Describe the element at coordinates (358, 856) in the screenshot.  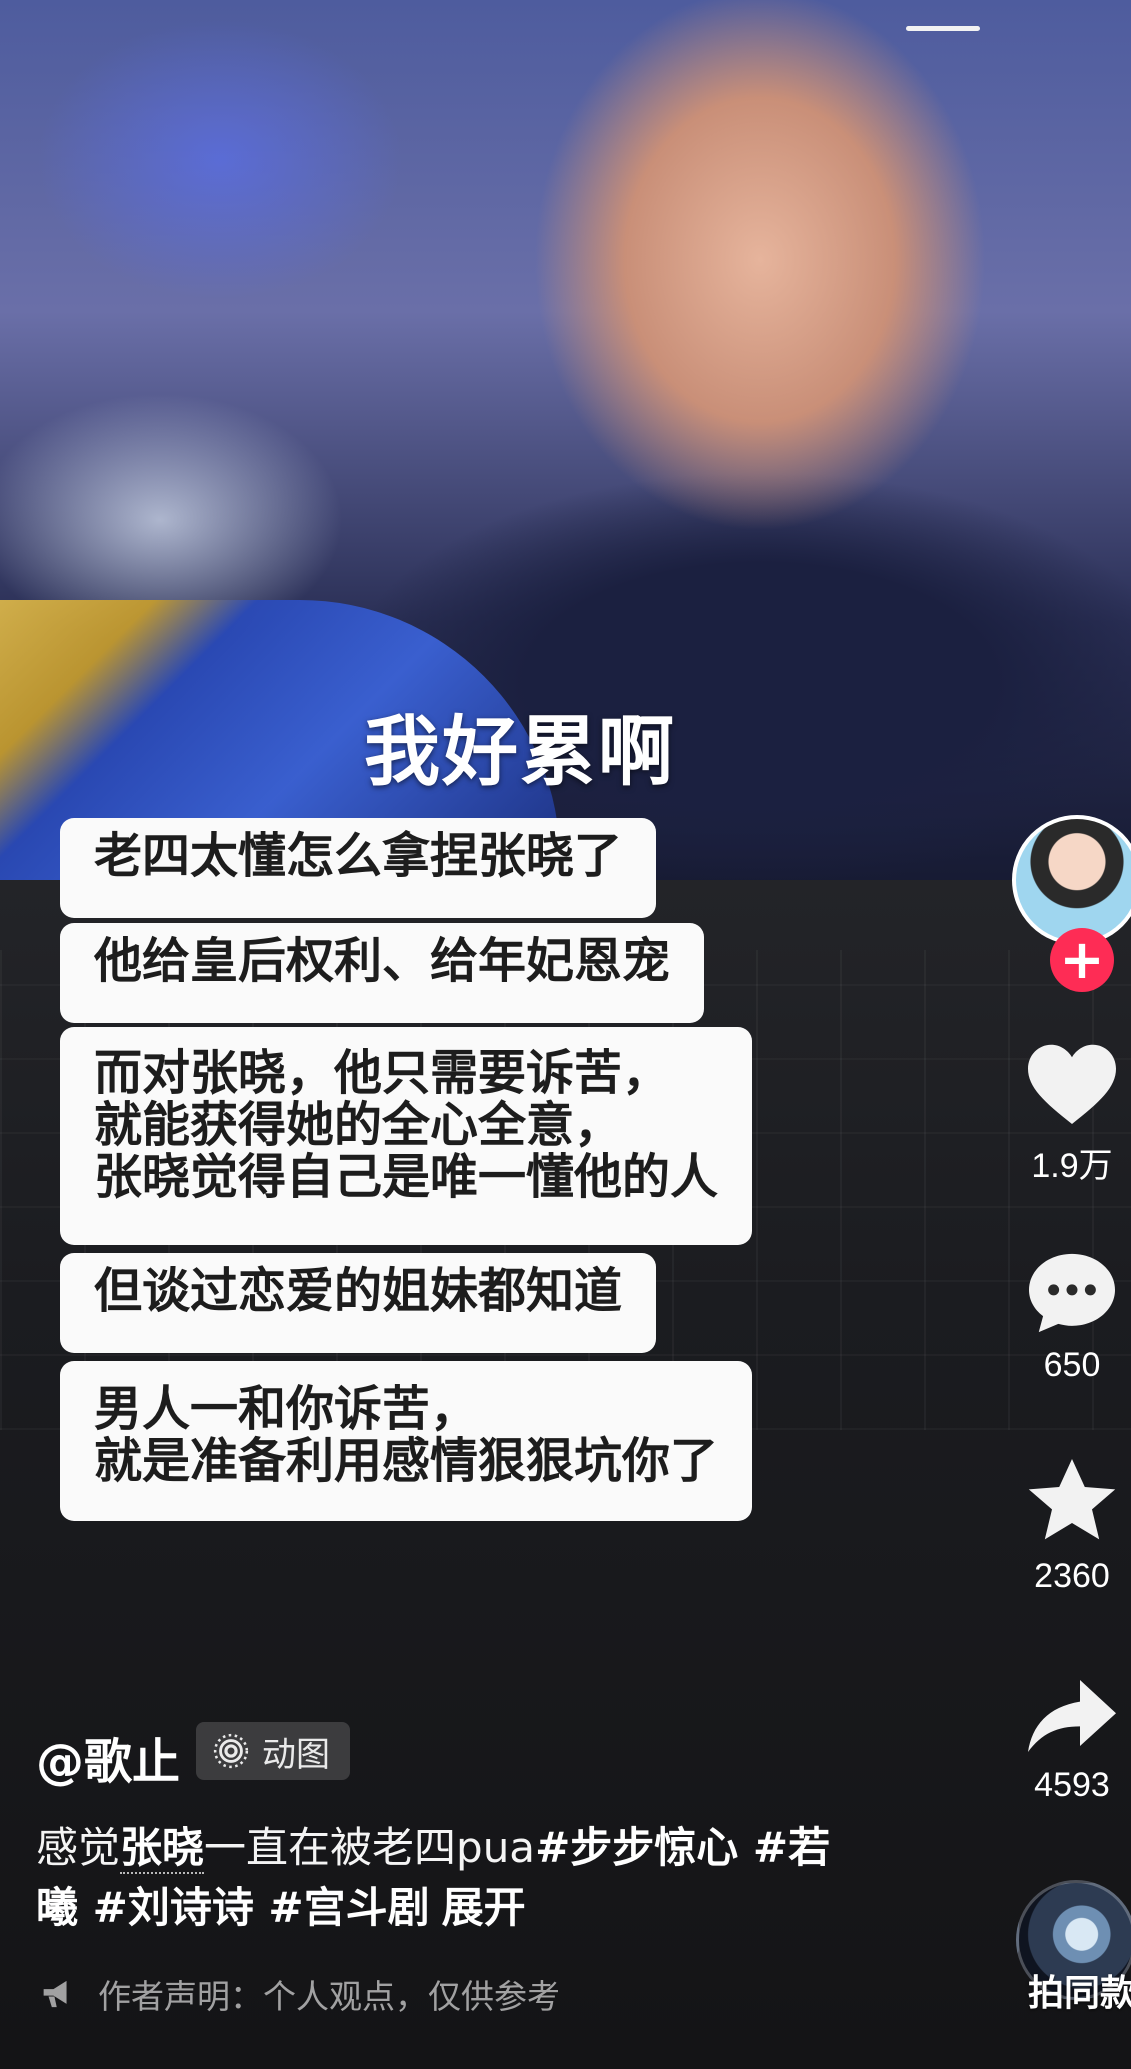
I see `bubble-line: 老四太懂怎么拿捏张晓了` at that location.